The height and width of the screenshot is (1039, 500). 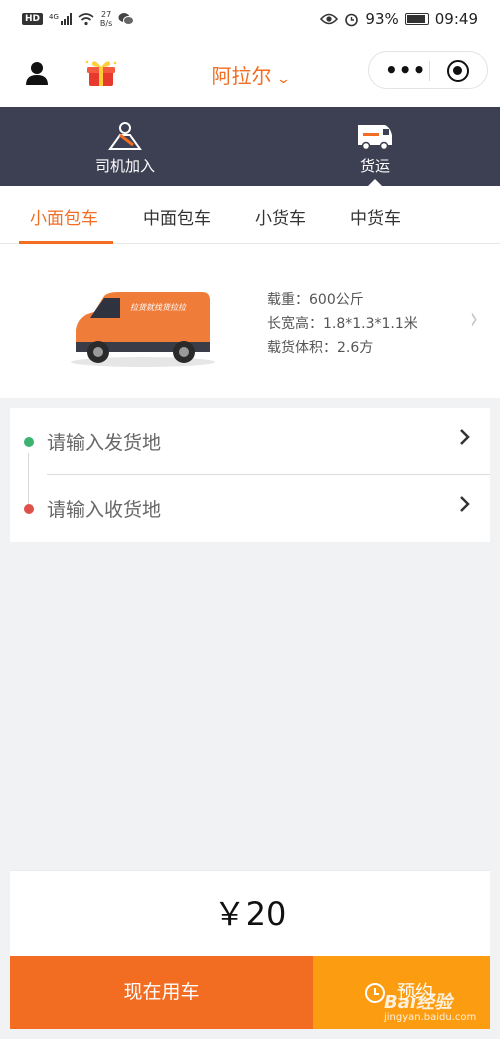 What do you see at coordinates (29, 442) in the screenshot?
I see `pickup-dot-icon` at bounding box center [29, 442].